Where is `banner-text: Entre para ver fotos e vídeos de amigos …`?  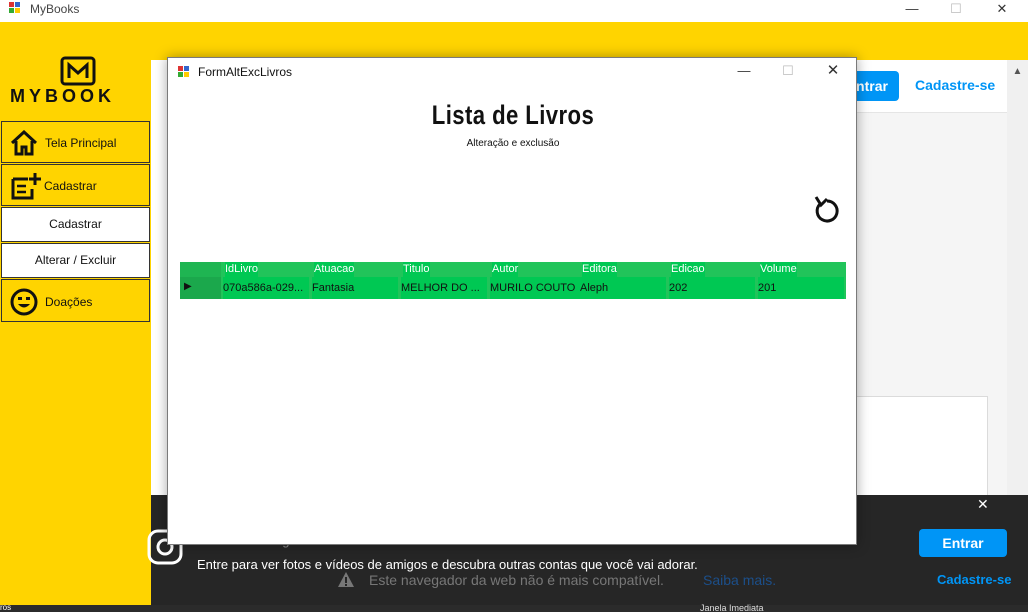 banner-text: Entre para ver fotos e vídeos de amigos … is located at coordinates (447, 564).